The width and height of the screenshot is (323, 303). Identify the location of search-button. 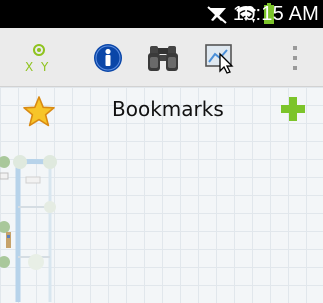
(163, 58).